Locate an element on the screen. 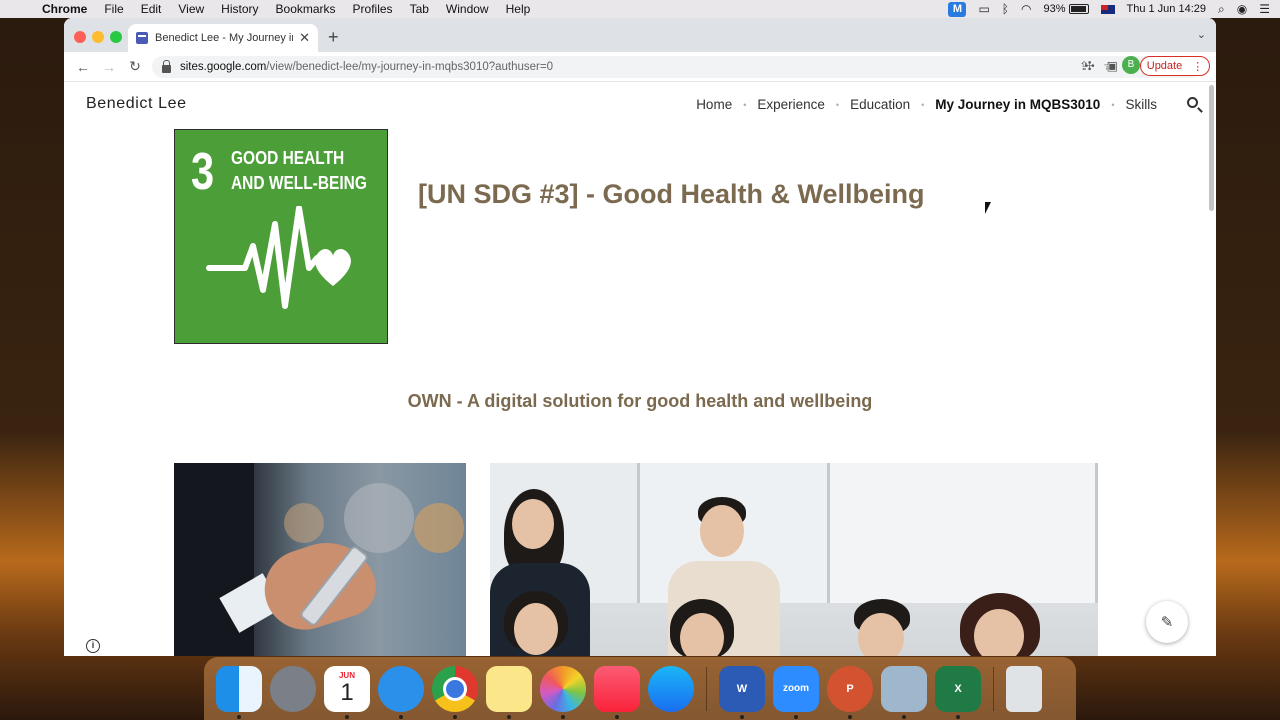 This screenshot has height=720, width=1280. fullscreen-window-button is located at coordinates (116, 37).